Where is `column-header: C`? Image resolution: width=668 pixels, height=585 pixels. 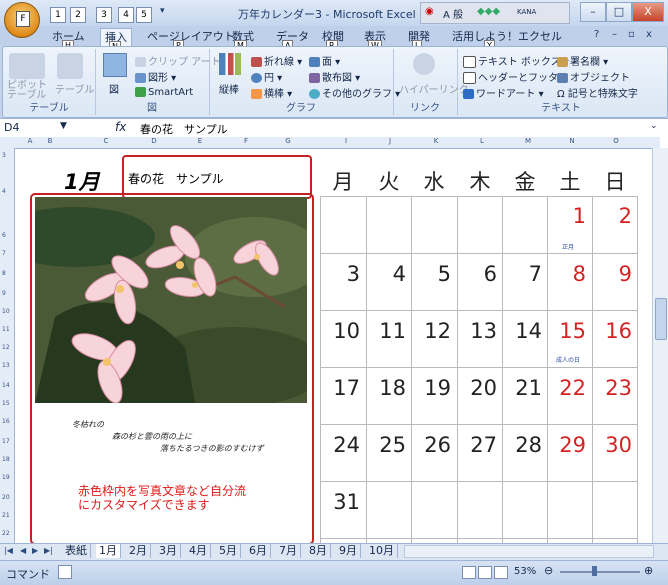 column-header: C is located at coordinates (106, 141).